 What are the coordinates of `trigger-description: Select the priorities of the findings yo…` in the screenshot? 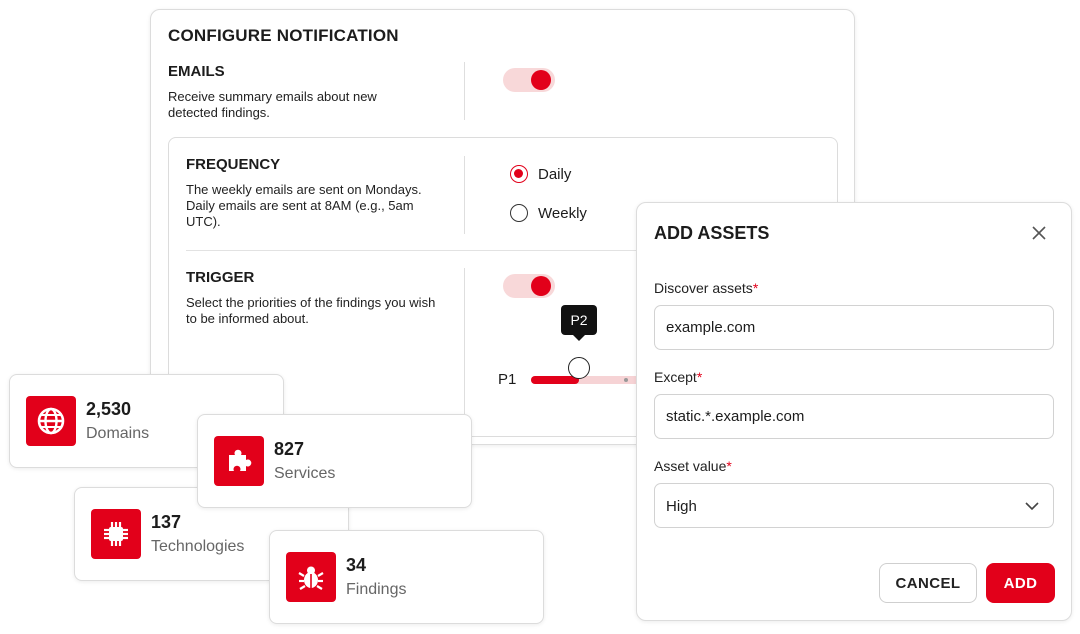 It's located at (311, 310).